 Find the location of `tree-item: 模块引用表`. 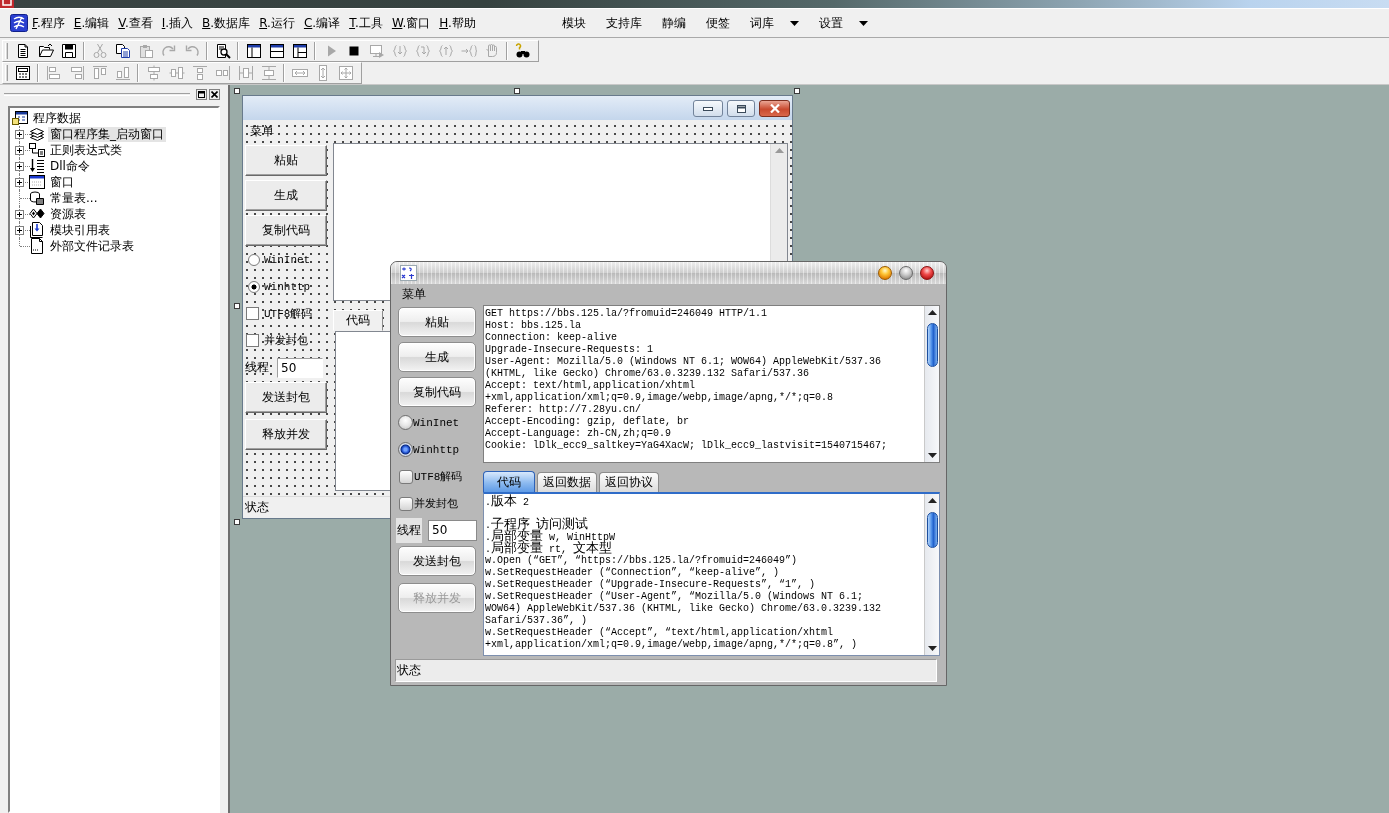

tree-item: 模块引用表 is located at coordinates (80, 230).